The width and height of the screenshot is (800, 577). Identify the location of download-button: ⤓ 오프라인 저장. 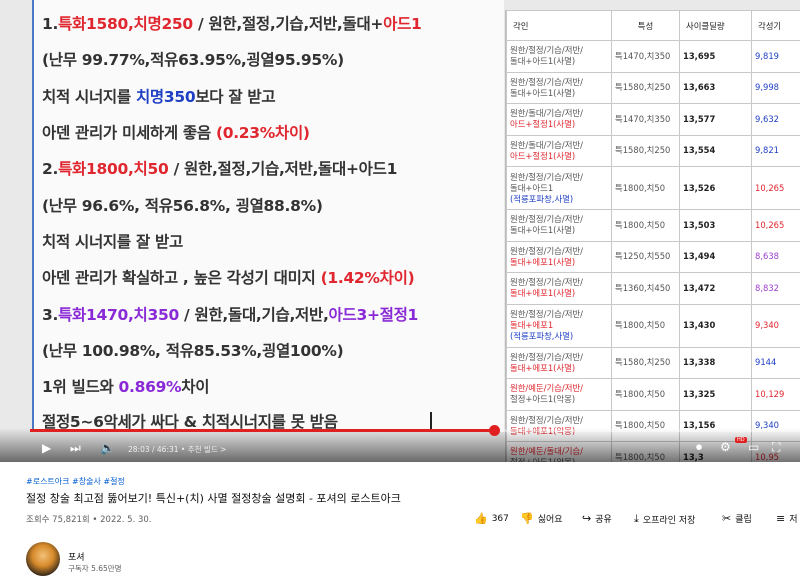
(664, 519).